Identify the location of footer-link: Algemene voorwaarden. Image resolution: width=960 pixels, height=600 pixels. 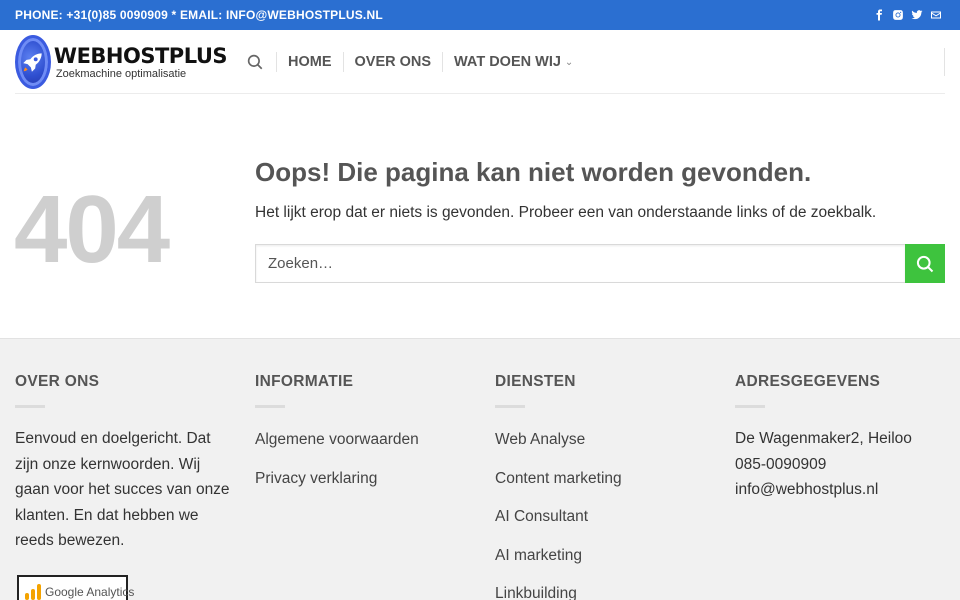
(365, 450).